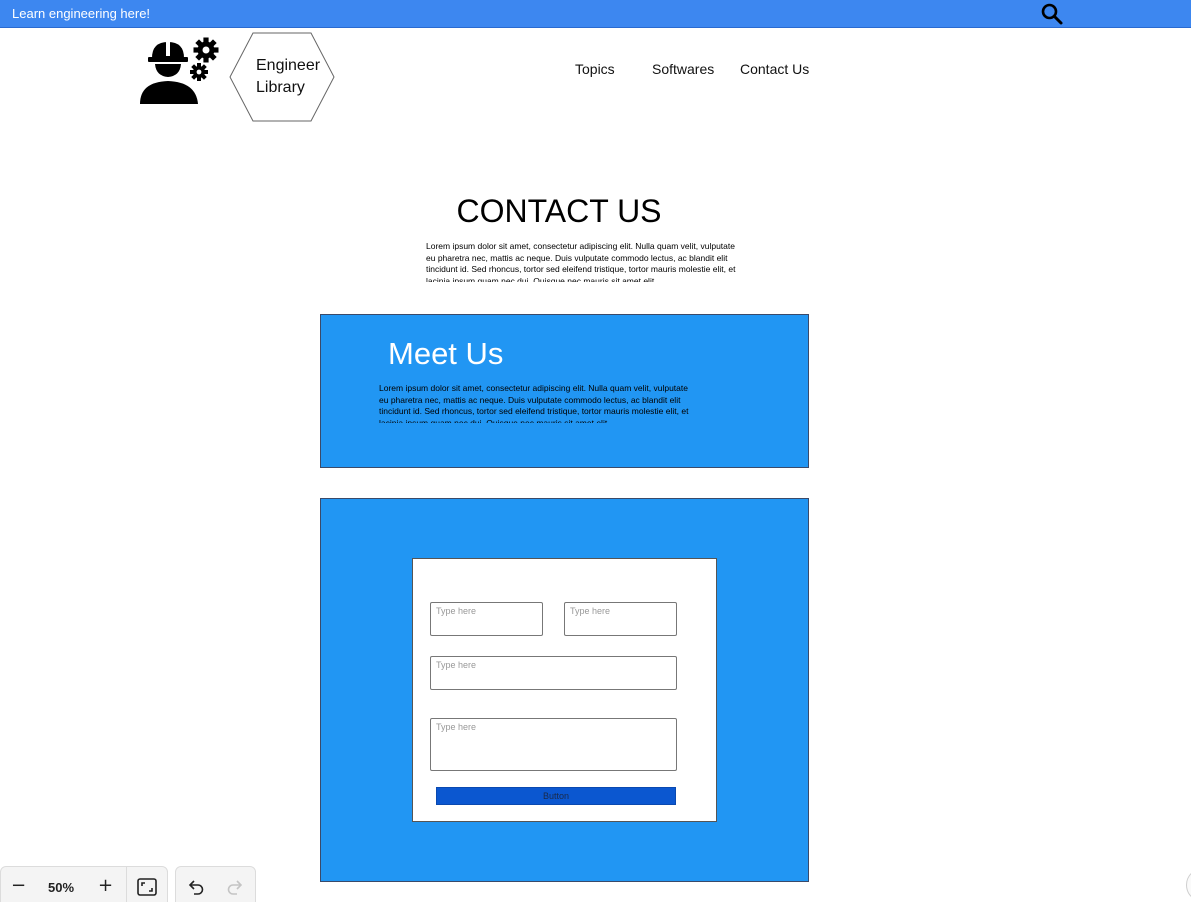  I want to click on redo-icon, so click(235, 887).